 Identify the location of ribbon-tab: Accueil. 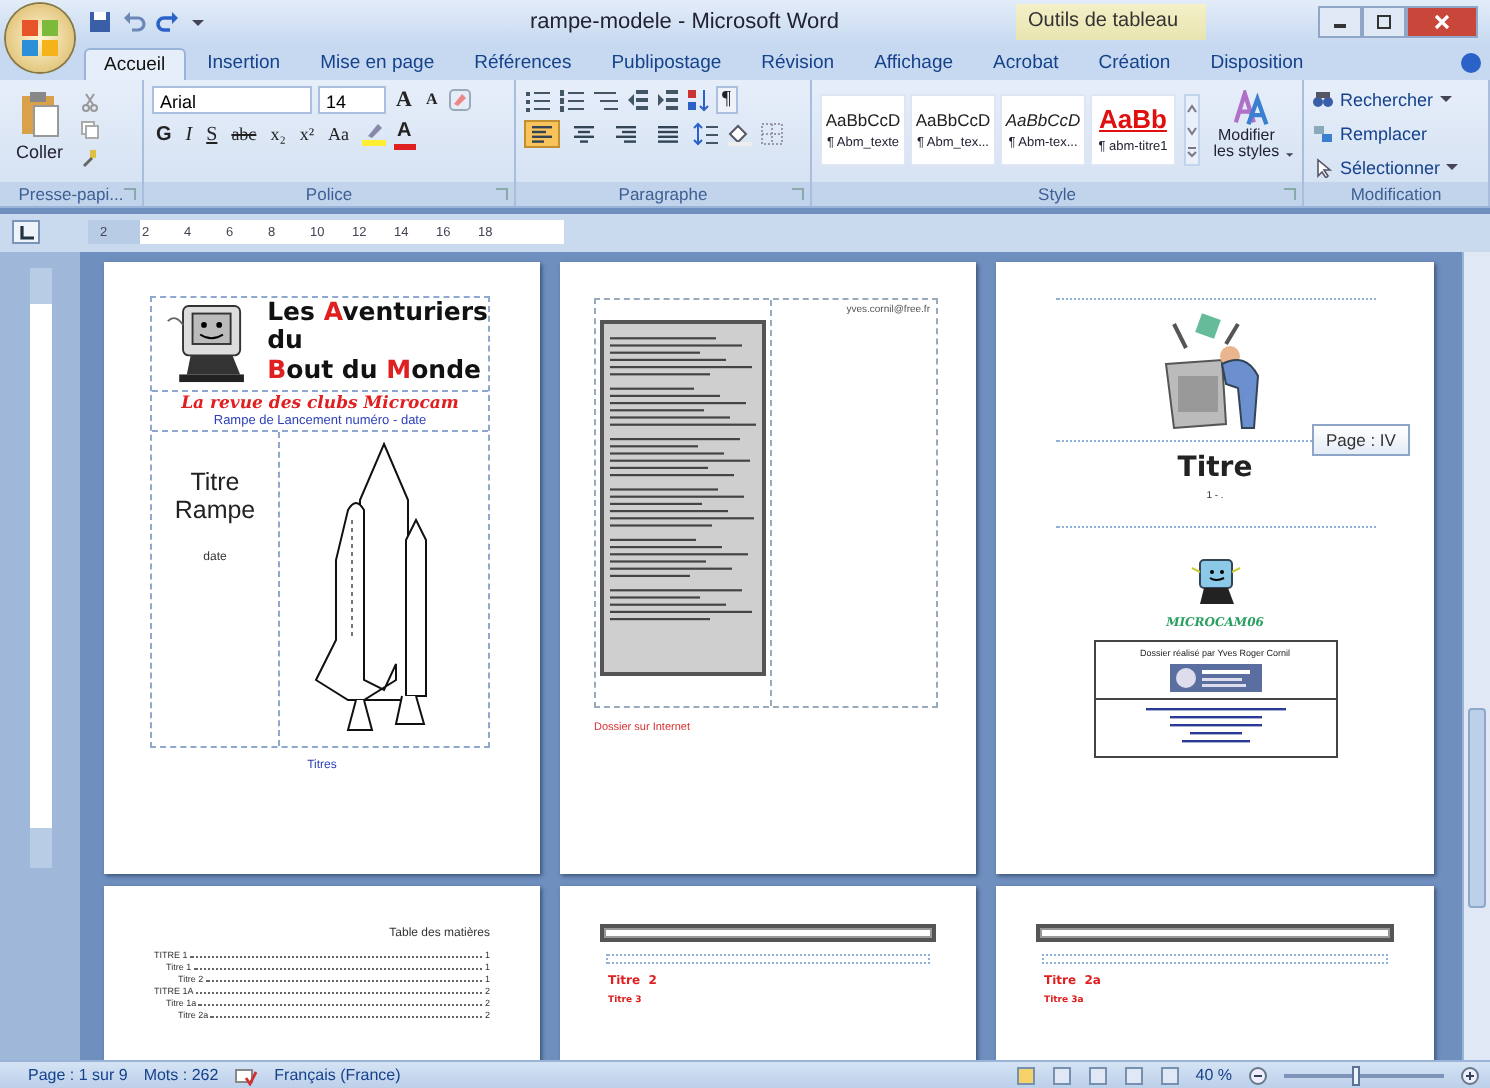
(135, 63).